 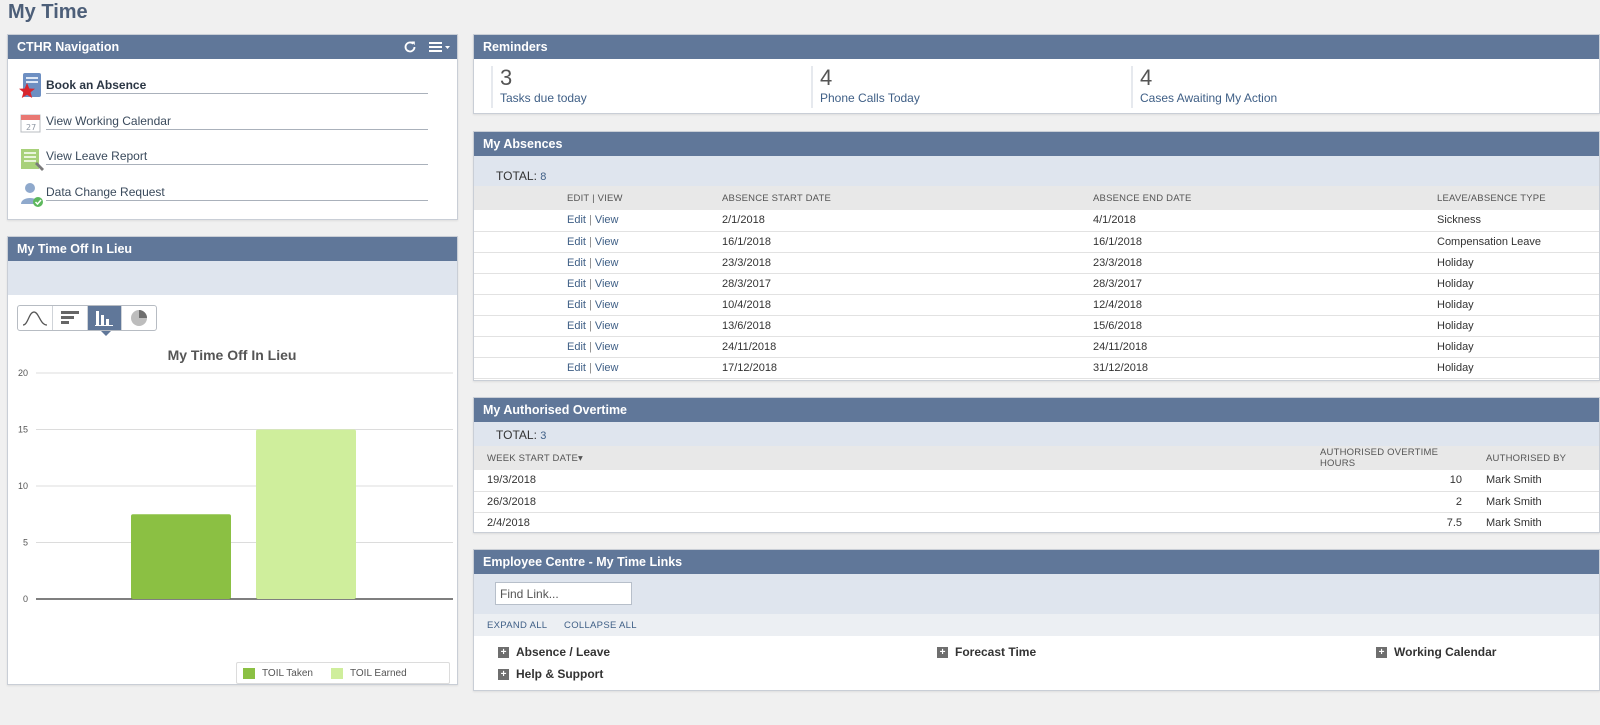 What do you see at coordinates (996, 652) in the screenshot?
I see `category-label: Forecast Time` at bounding box center [996, 652].